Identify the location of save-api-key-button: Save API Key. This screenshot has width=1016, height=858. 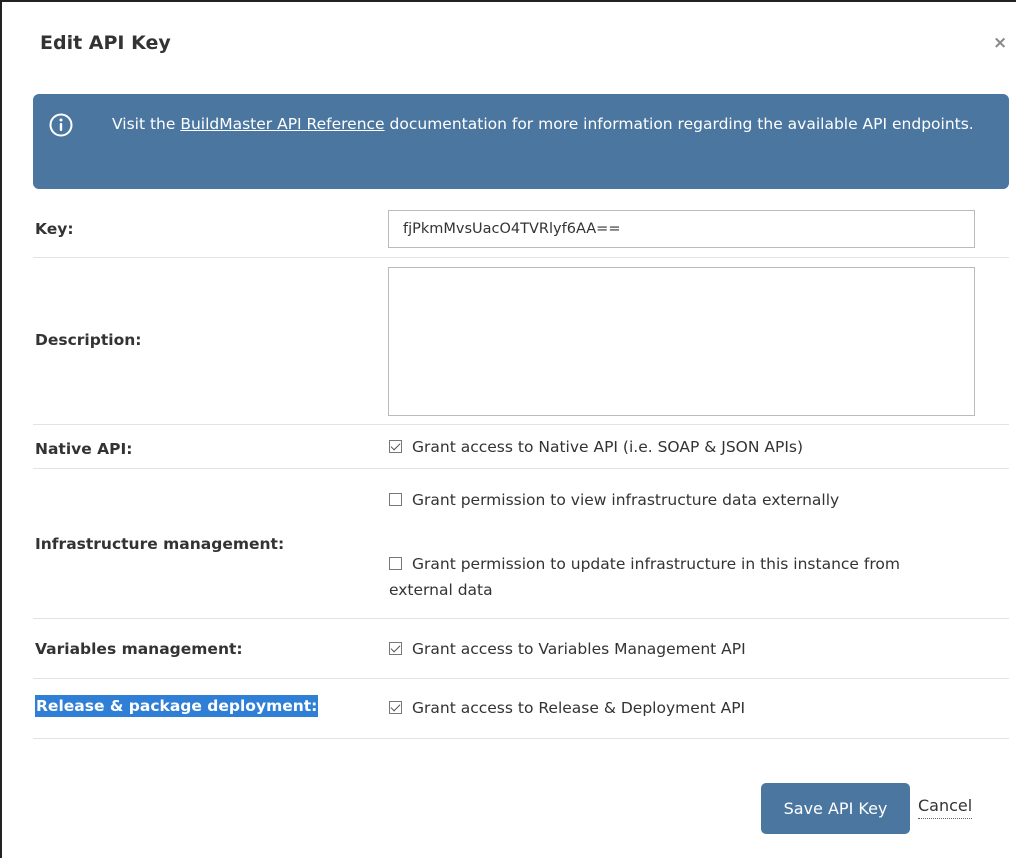
(835, 808).